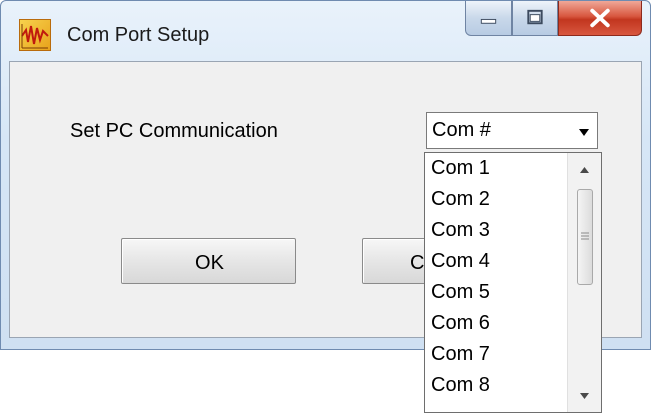  I want to click on dropdown-item-com-3: Com 3, so click(495, 230).